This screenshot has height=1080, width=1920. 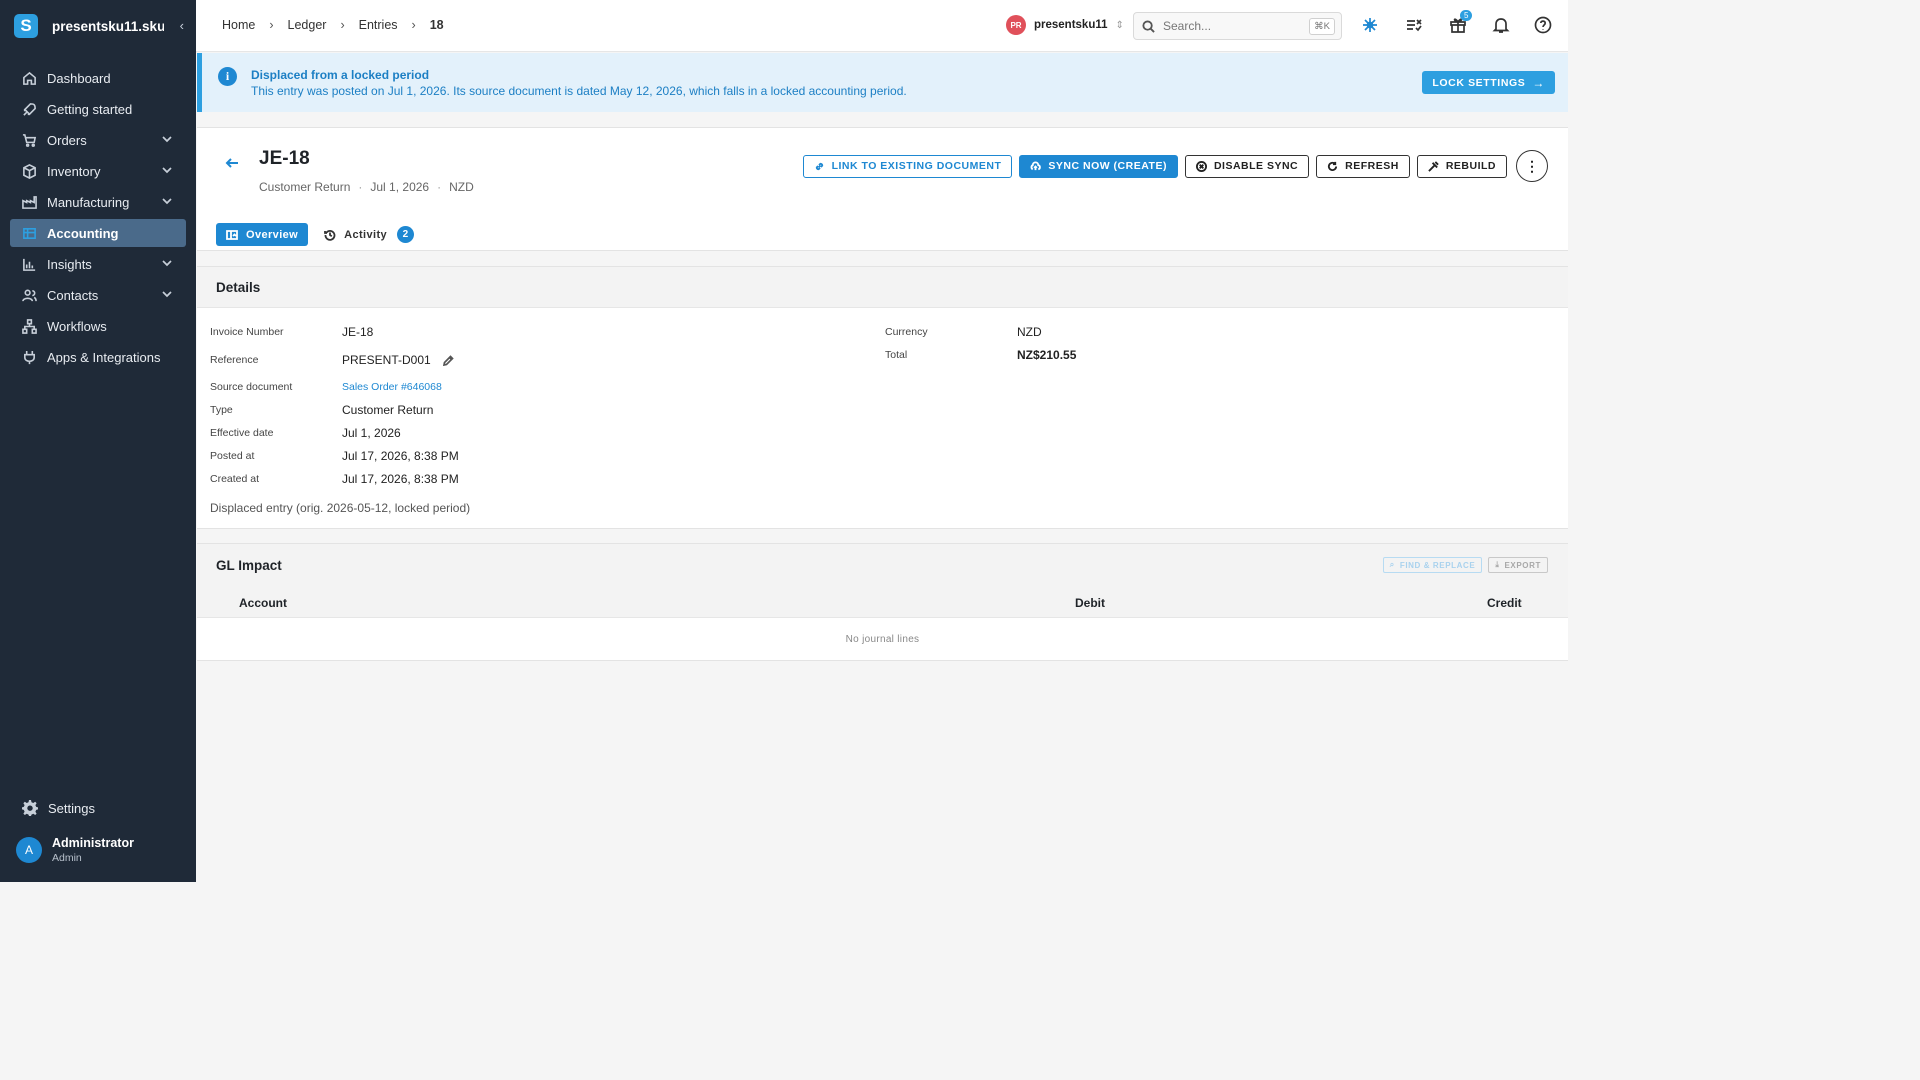 I want to click on checklist-icon, so click(x=1414, y=25).